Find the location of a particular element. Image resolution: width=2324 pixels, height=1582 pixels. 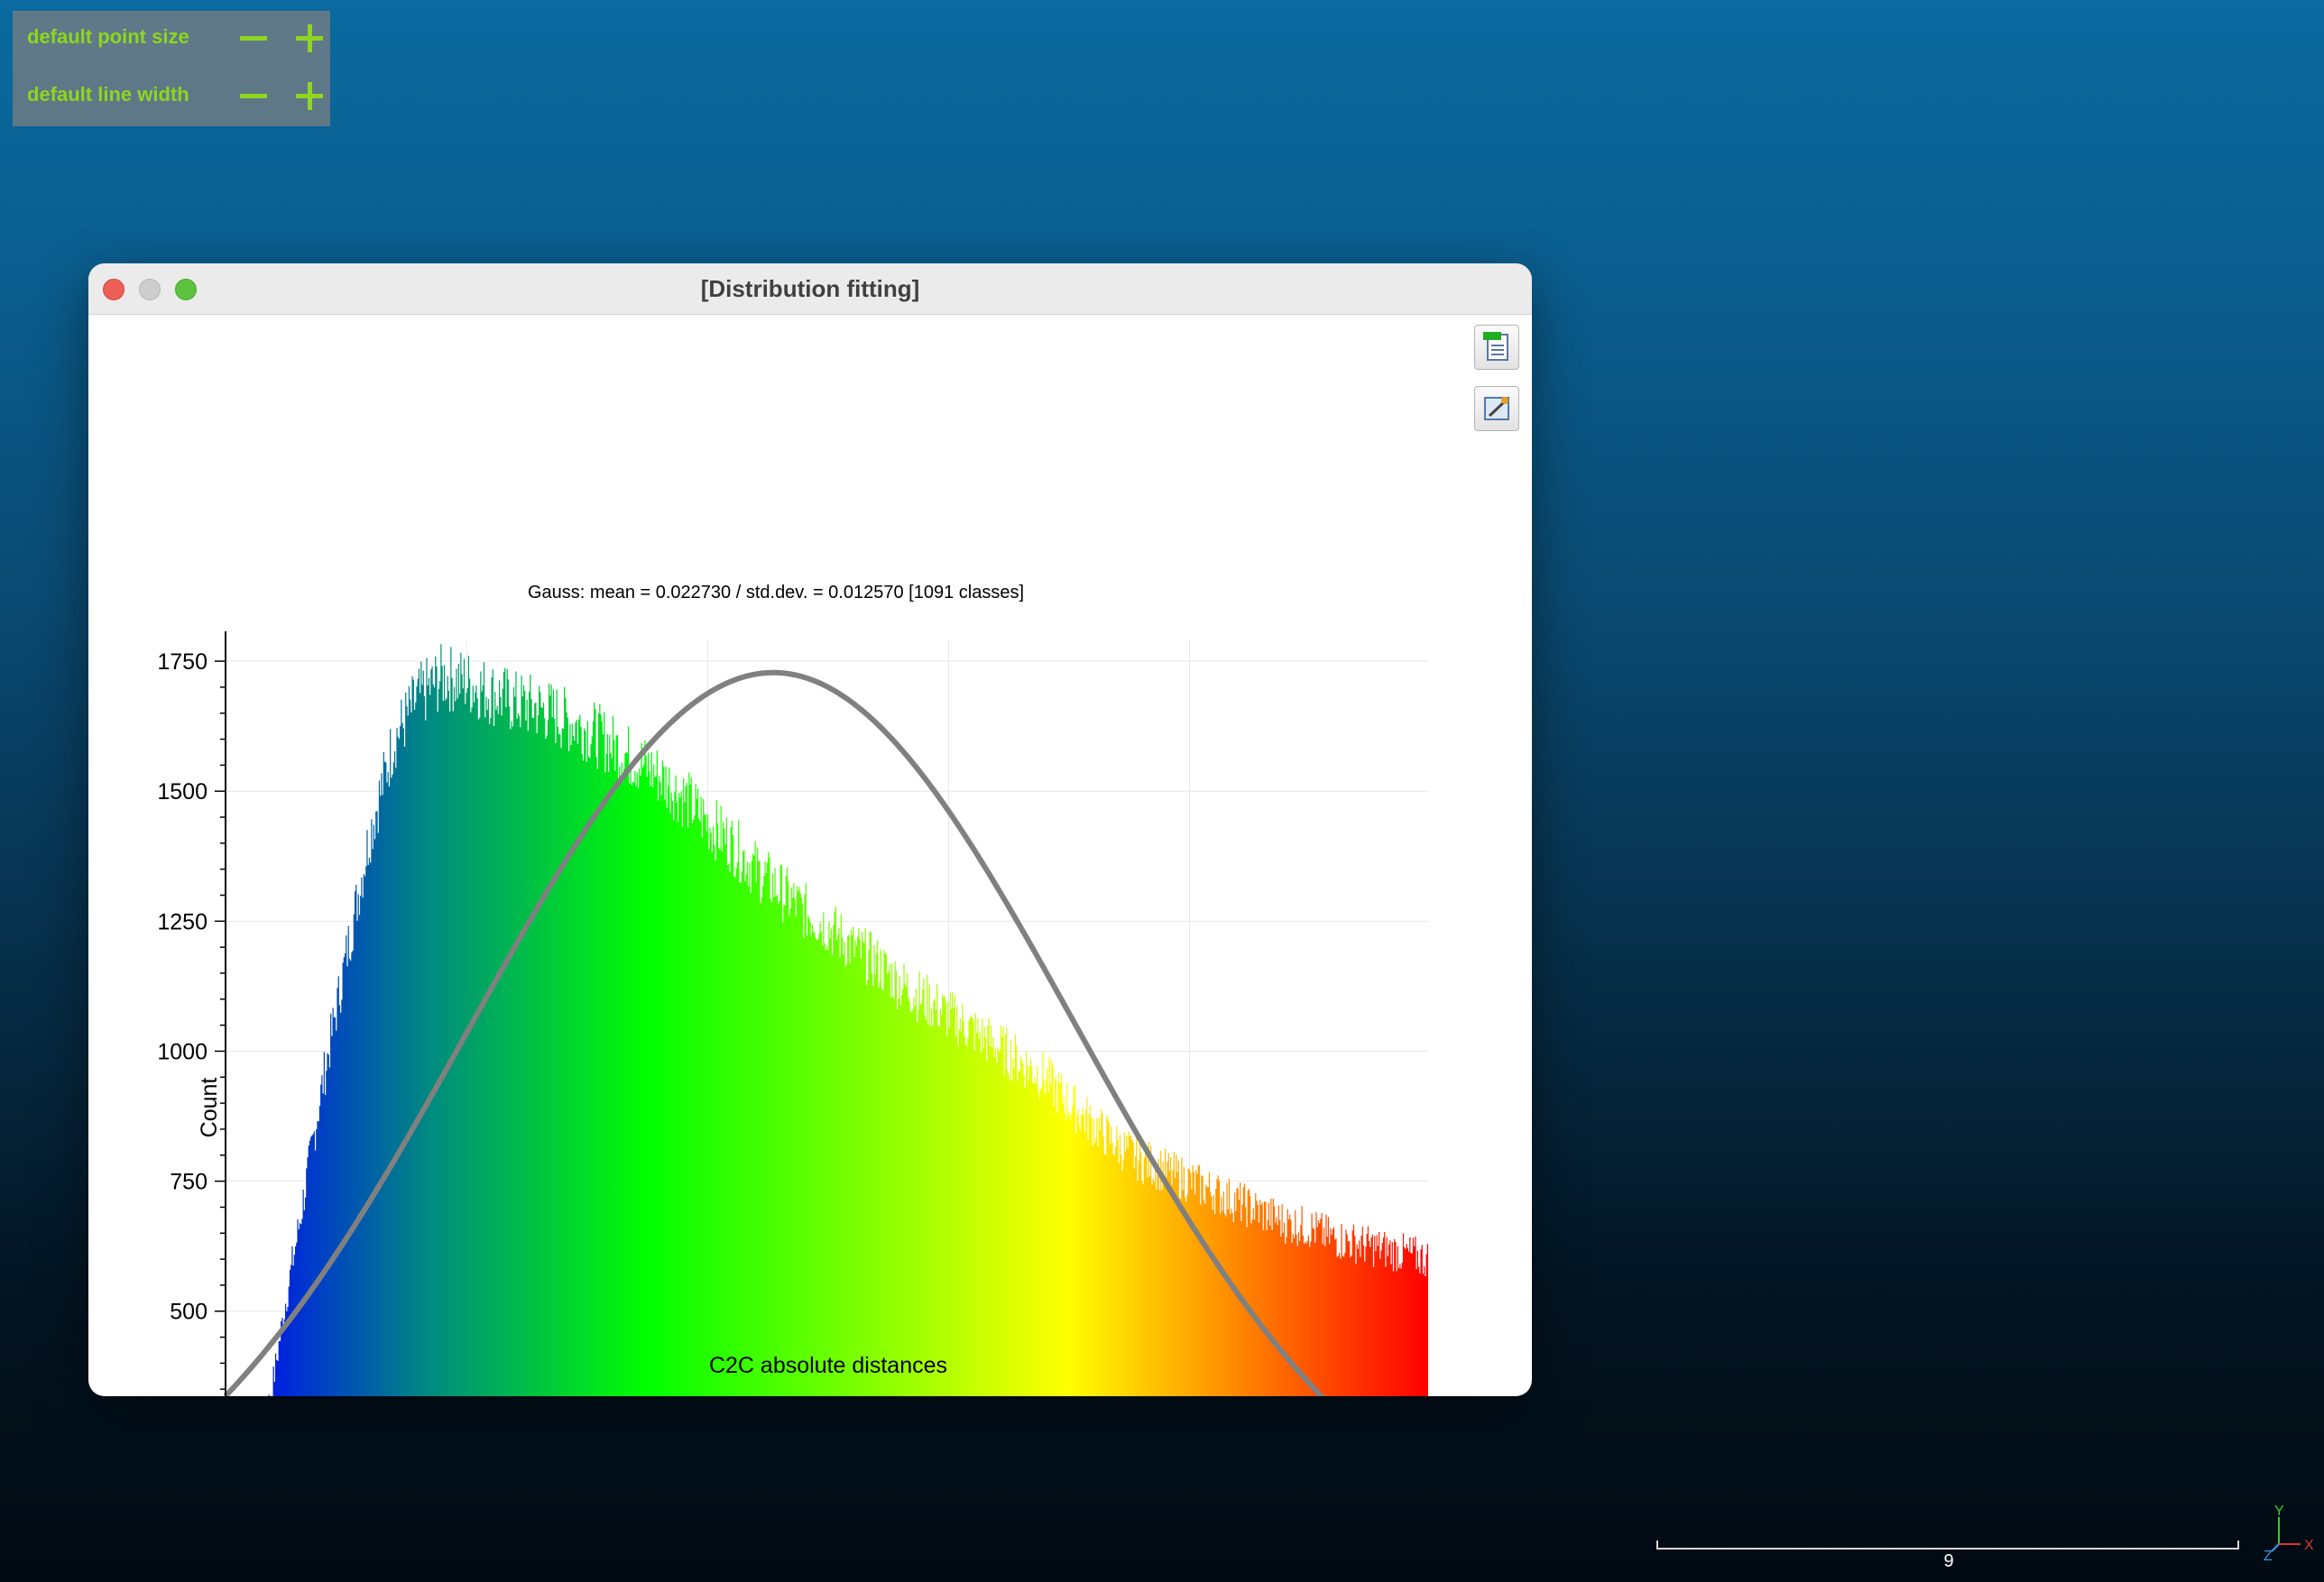

y-tick-label: 1500 is located at coordinates (182, 792).